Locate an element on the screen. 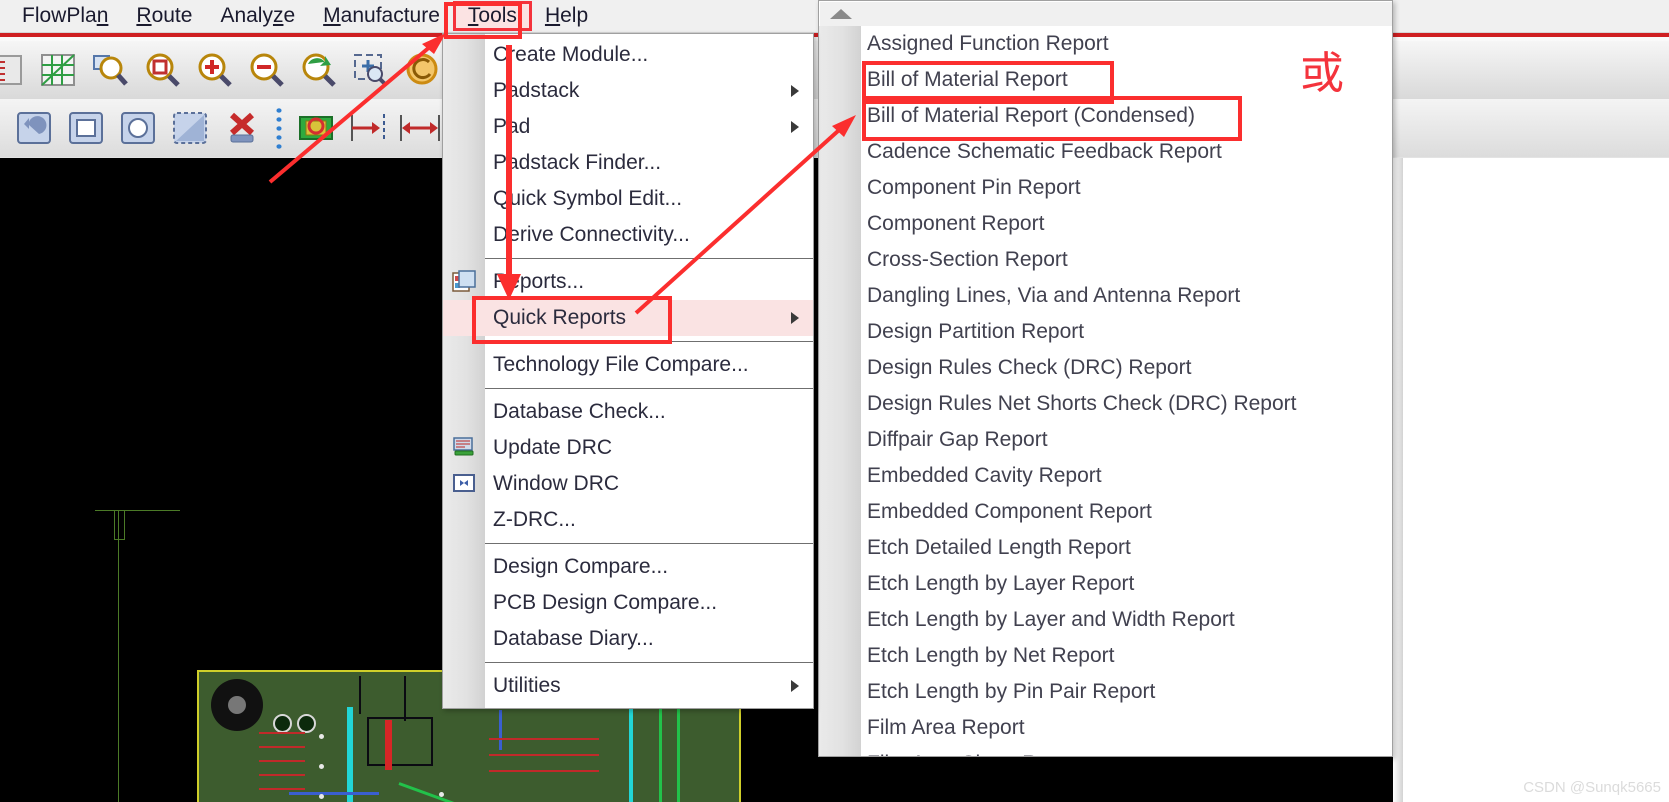 The image size is (1669, 802). menu-item-window-drc: Window DRC is located at coordinates (628, 484).